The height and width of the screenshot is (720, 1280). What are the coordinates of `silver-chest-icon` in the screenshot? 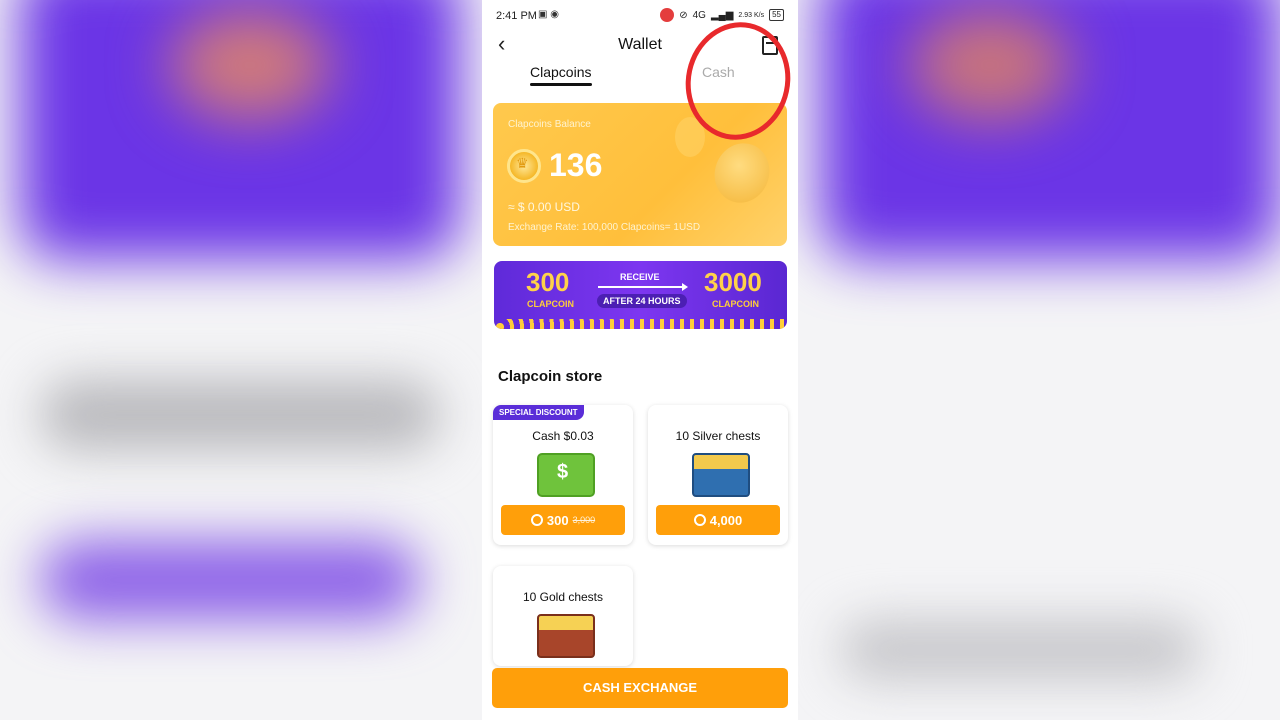 It's located at (721, 475).